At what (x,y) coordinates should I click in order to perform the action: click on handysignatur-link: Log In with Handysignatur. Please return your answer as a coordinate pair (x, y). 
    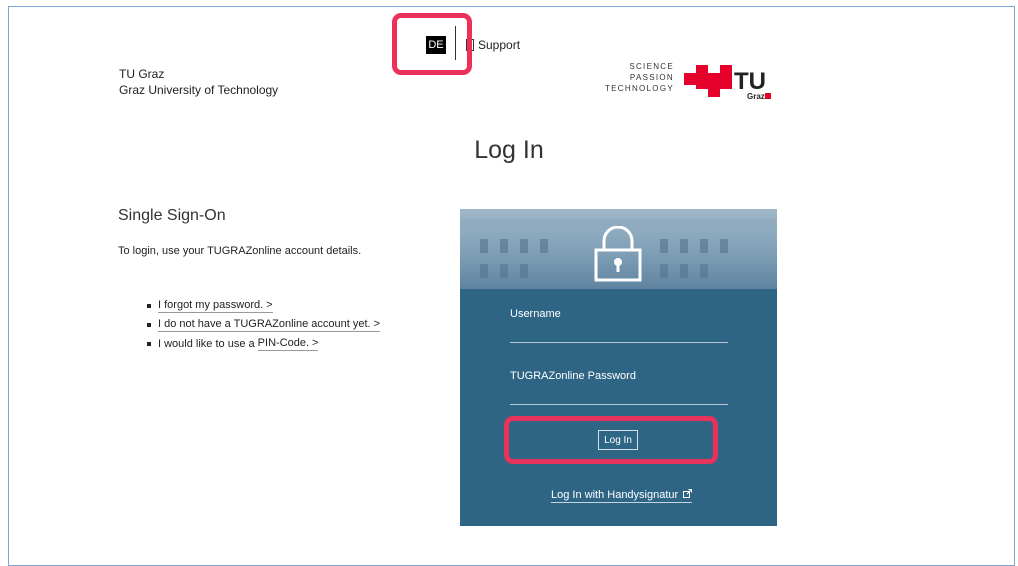
    Looking at the image, I should click on (622, 496).